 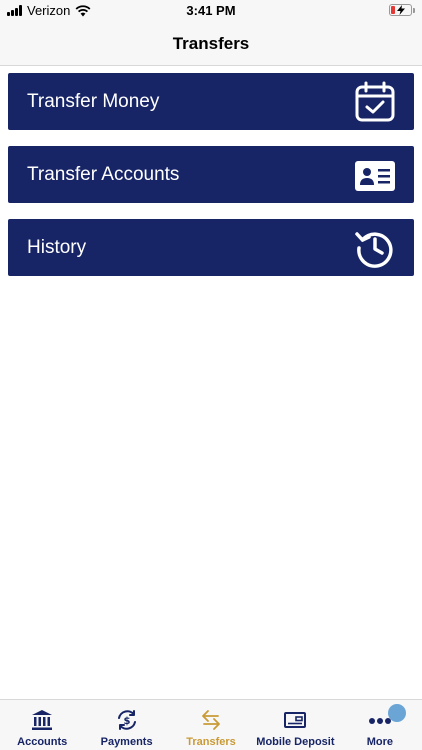 What do you see at coordinates (375, 101) in the screenshot?
I see `calendar-check-icon` at bounding box center [375, 101].